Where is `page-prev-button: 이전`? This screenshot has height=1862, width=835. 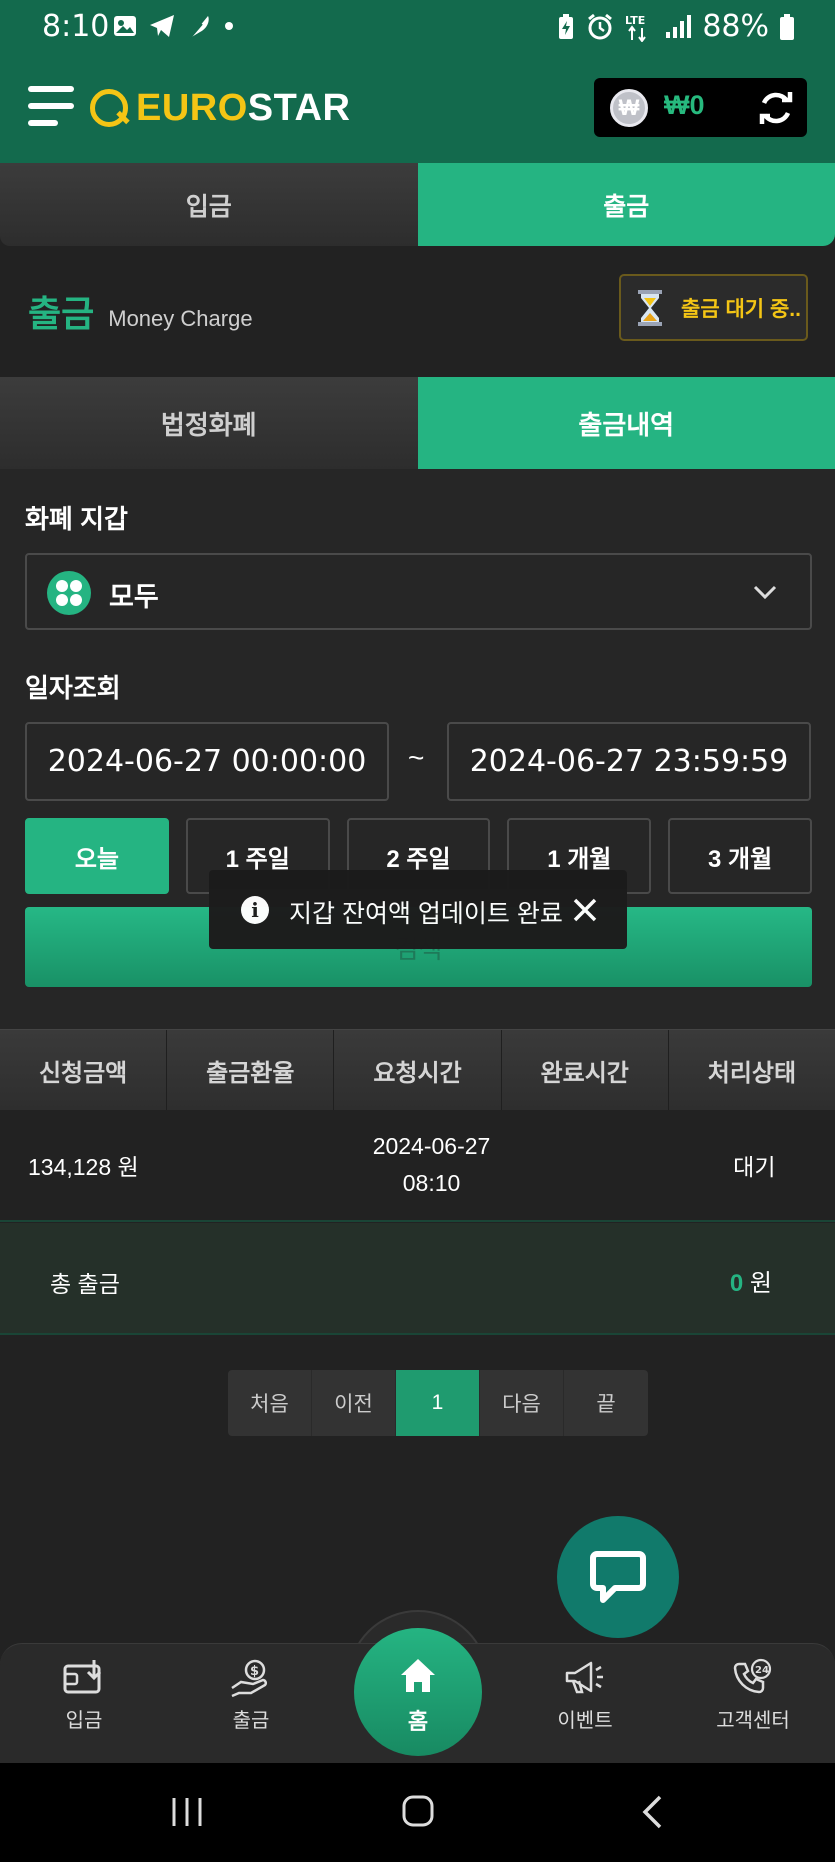 page-prev-button: 이전 is located at coordinates (354, 1403).